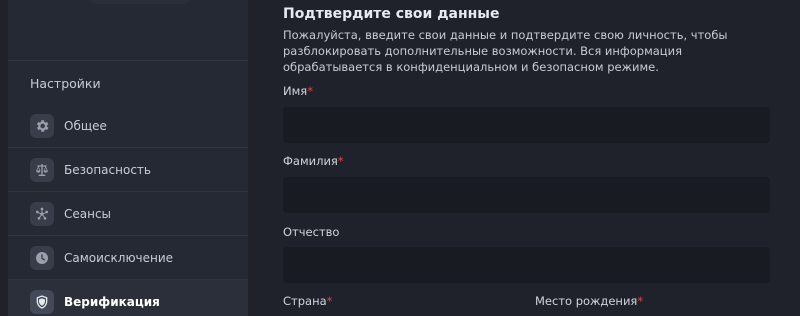  Describe the element at coordinates (107, 169) in the screenshot. I see `sidebar-item-label: Безопасность` at that location.